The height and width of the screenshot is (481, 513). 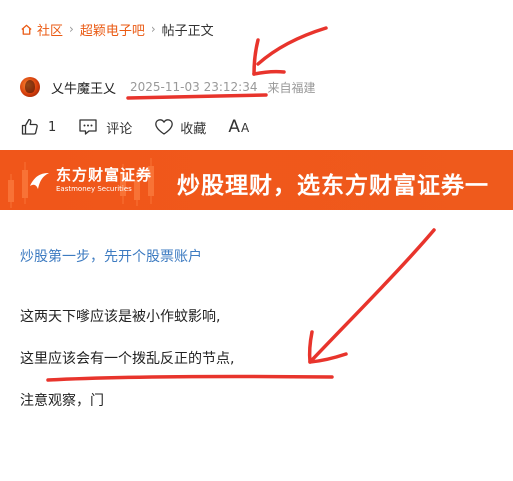 What do you see at coordinates (104, 175) in the screenshot?
I see `banner-brand-cn: 东方财富证券` at bounding box center [104, 175].